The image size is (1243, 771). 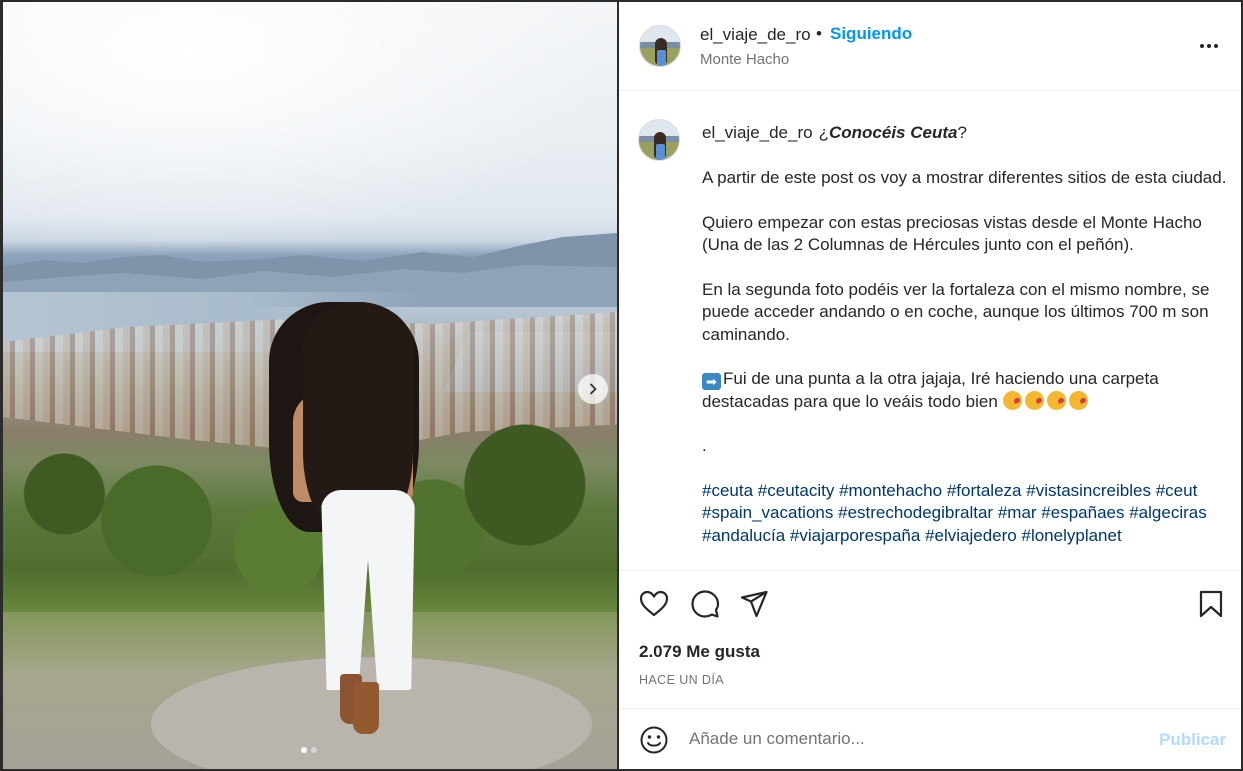 I want to click on caption-username: el_viaje_de_ro, so click(x=757, y=132).